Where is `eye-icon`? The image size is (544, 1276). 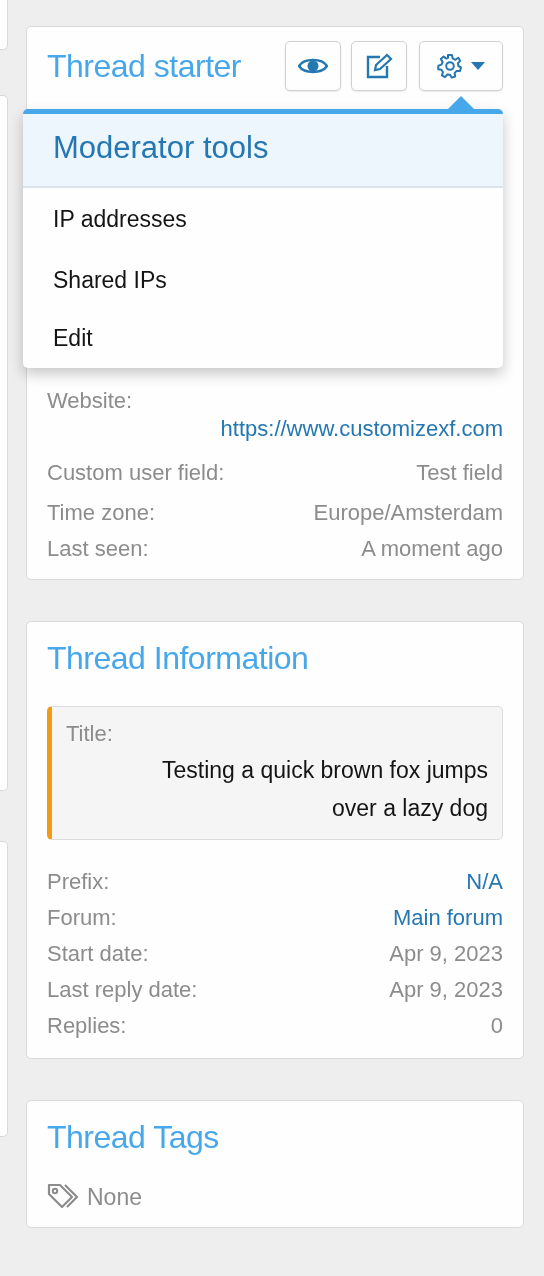
eye-icon is located at coordinates (313, 66).